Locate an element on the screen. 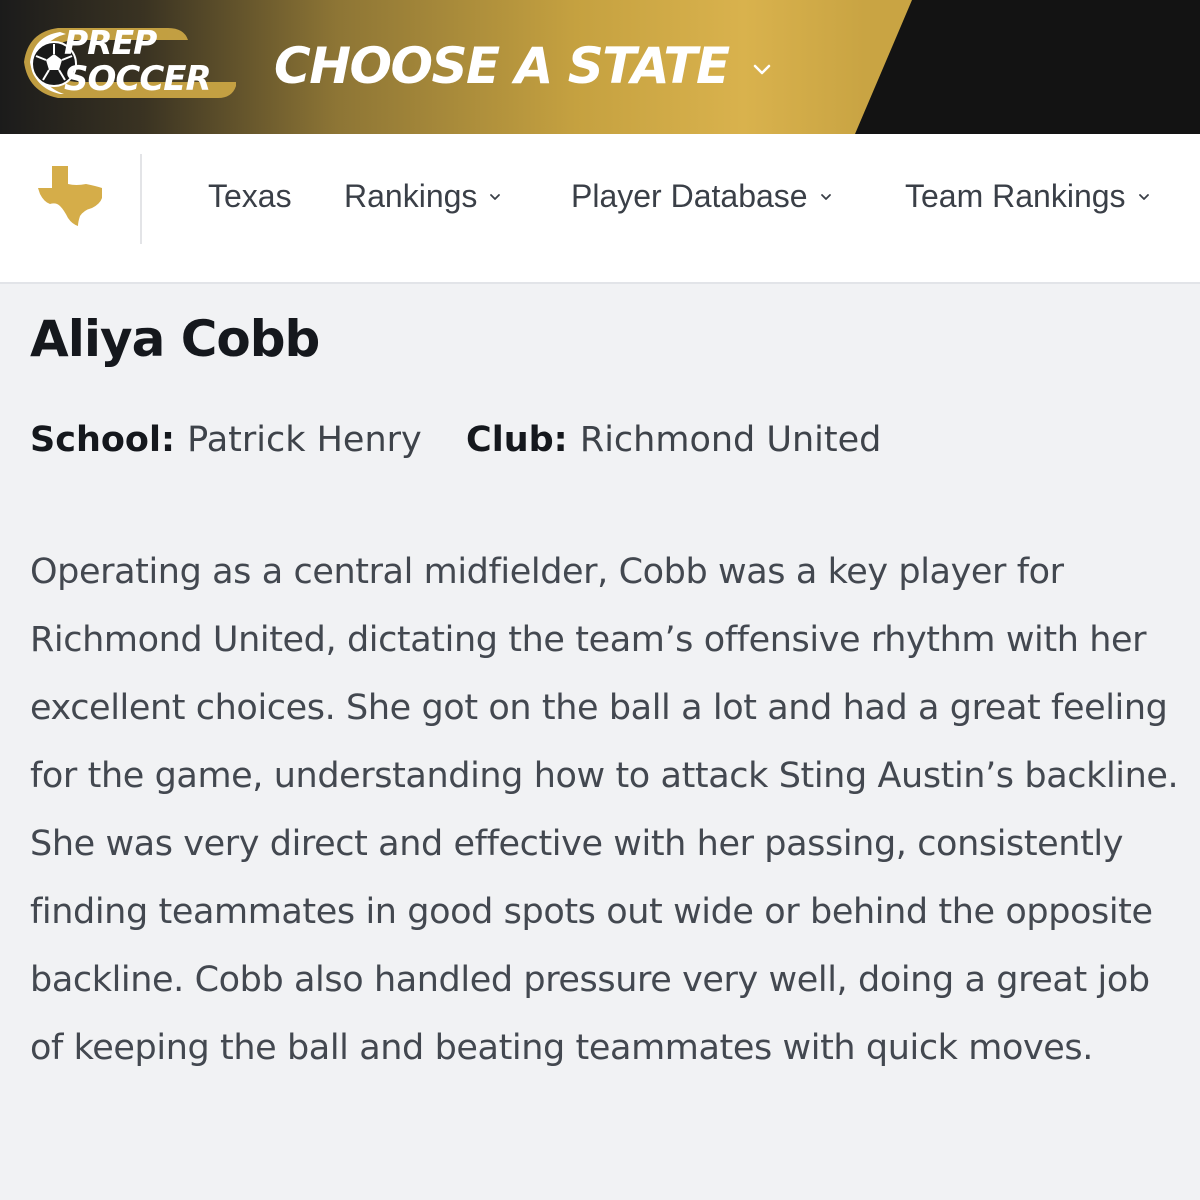 The width and height of the screenshot is (1200, 1200). choose-state-dropdown: CHOOSE A STATE is located at coordinates (523, 66).